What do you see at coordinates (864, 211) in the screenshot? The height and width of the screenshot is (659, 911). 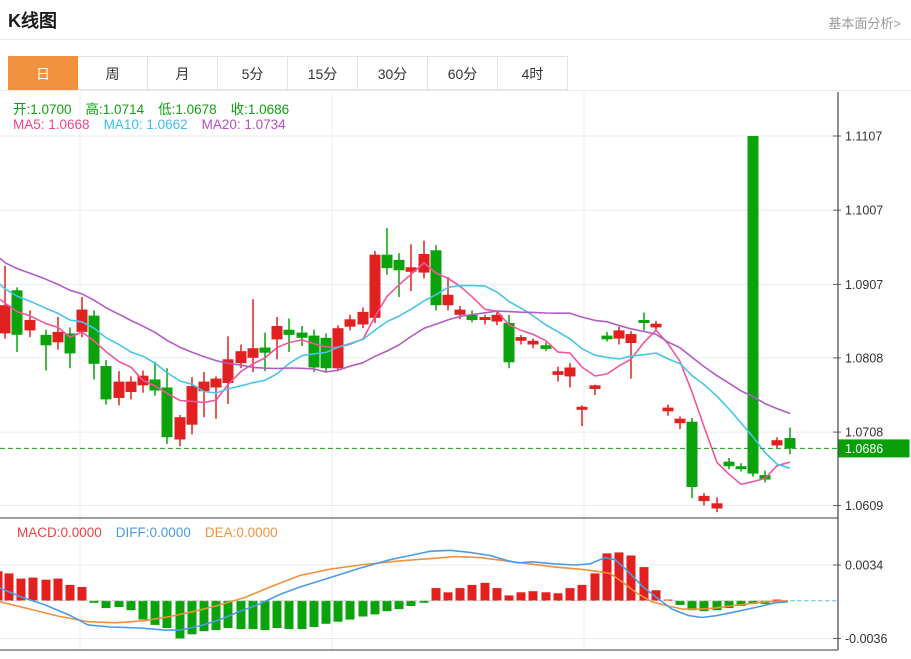 I see `svg-text: 1.1007` at bounding box center [864, 211].